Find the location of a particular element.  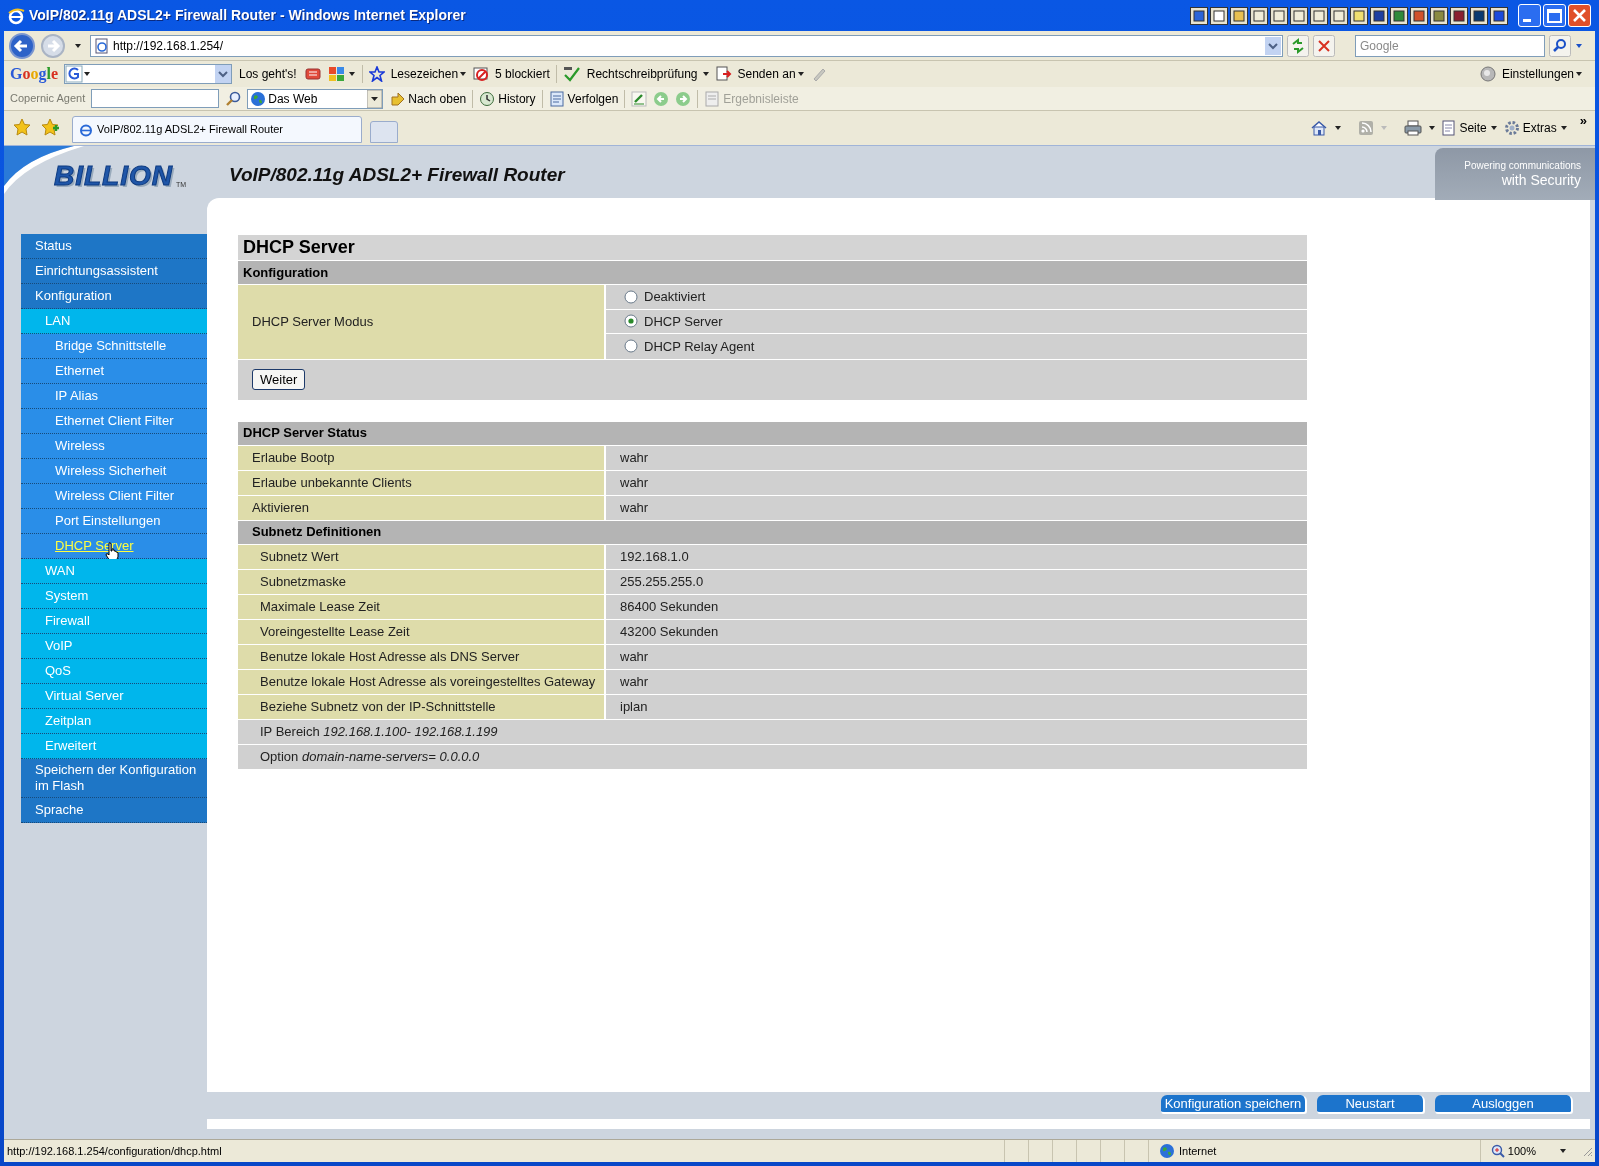

sidebar-item: Zeitplan is located at coordinates (68, 721).